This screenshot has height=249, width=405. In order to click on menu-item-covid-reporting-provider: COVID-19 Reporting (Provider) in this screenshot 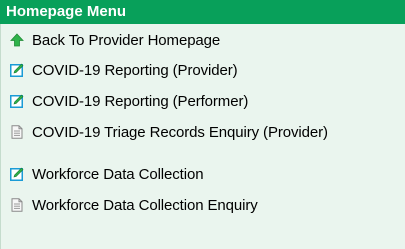, I will do `click(124, 70)`.